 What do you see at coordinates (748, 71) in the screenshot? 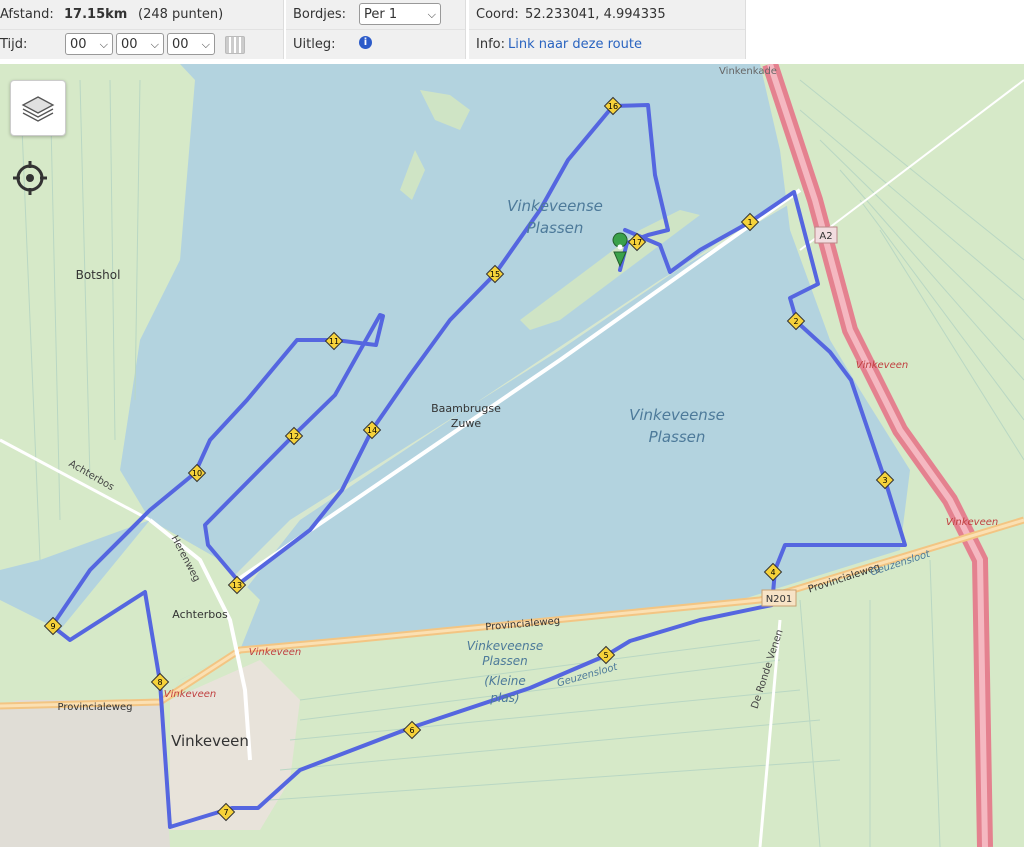
I see `label-vinkenkade: Vinkenkade` at bounding box center [748, 71].